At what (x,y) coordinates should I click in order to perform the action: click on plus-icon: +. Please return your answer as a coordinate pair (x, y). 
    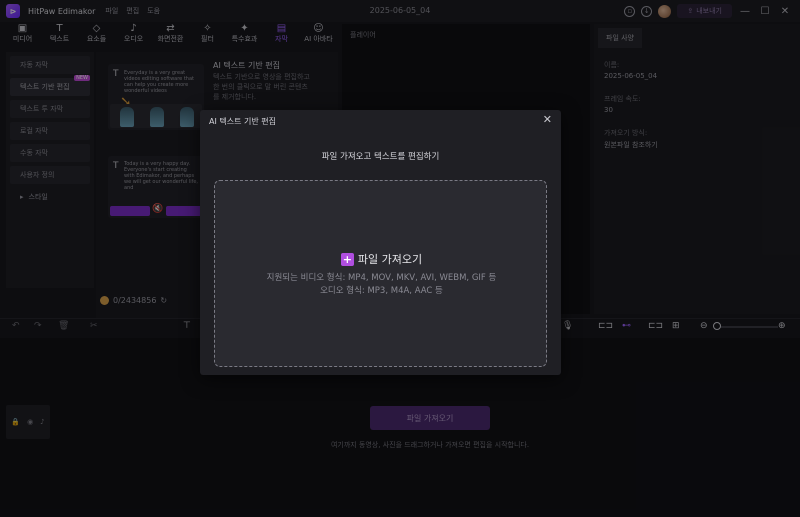
    Looking at the image, I should click on (347, 259).